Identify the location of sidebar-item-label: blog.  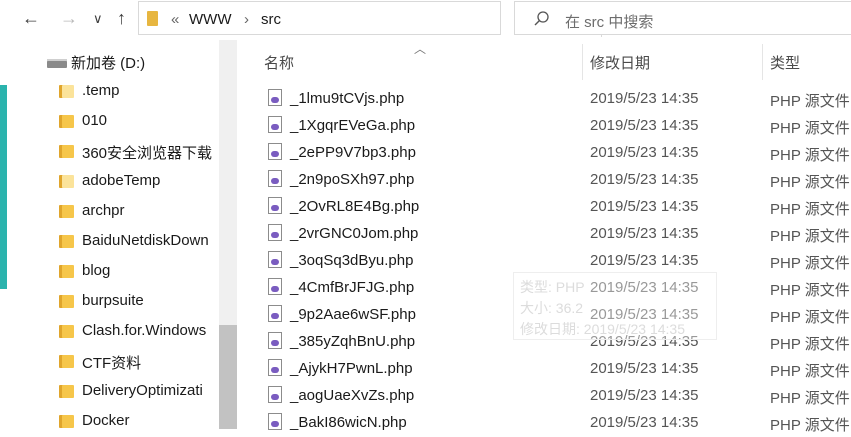
(96, 270).